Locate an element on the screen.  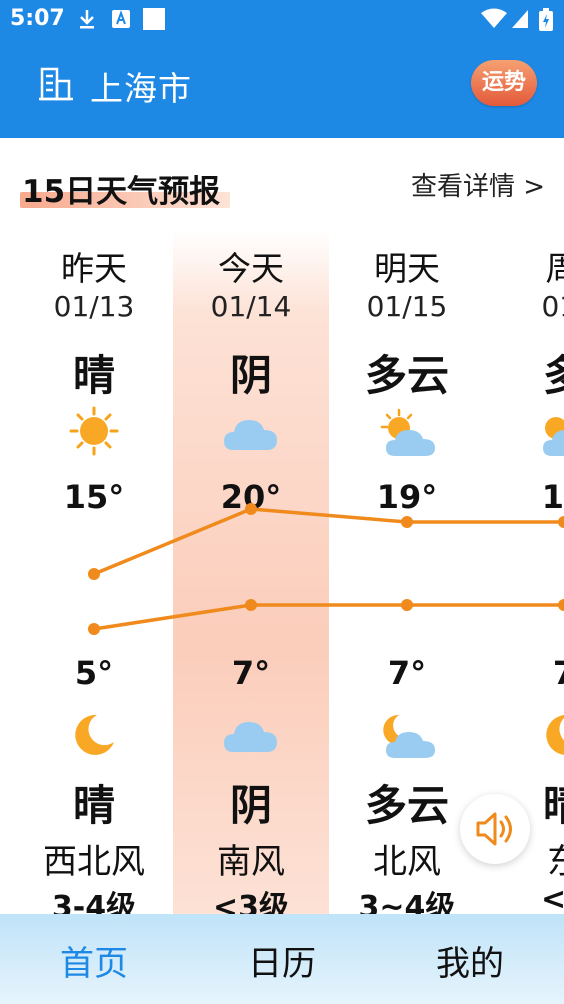
temp-high: 19° is located at coordinates (407, 497).